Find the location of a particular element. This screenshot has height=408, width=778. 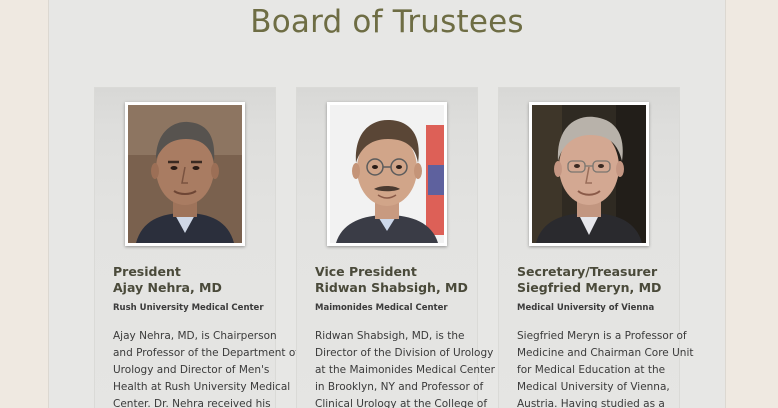

bio-line: Medicine and Chairman Core Unit is located at coordinates (605, 353).